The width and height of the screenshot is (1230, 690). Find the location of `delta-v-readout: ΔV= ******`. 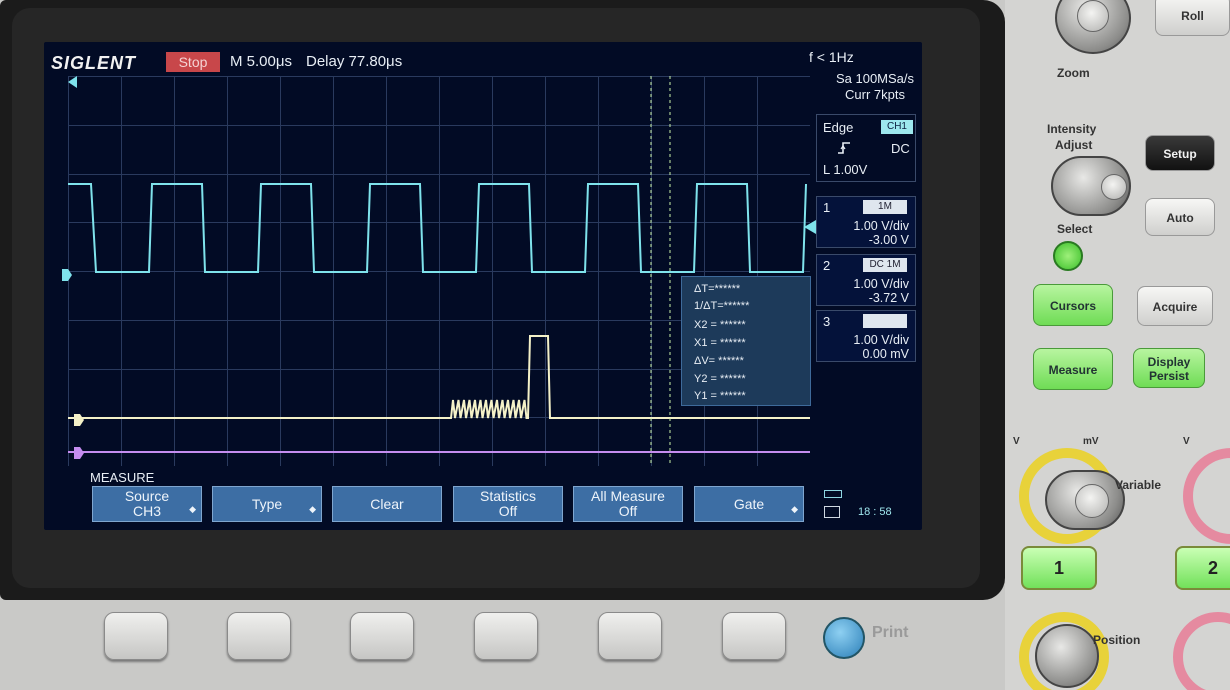

delta-v-readout: ΔV= ****** is located at coordinates (719, 361).